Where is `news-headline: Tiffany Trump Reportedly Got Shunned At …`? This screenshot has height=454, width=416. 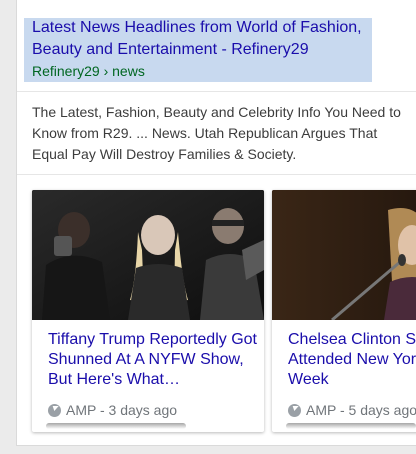
news-headline: Tiffany Trump Reportedly Got Shunned At … is located at coordinates (153, 360).